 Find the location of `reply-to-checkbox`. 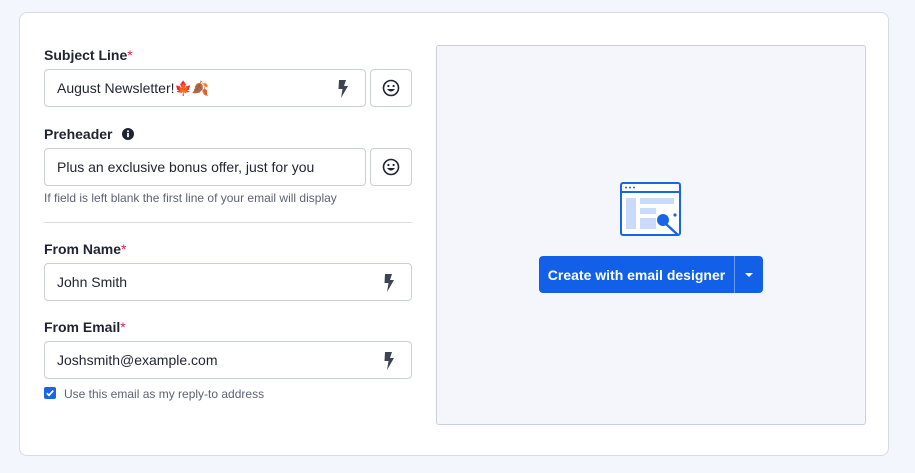

reply-to-checkbox is located at coordinates (50, 393).